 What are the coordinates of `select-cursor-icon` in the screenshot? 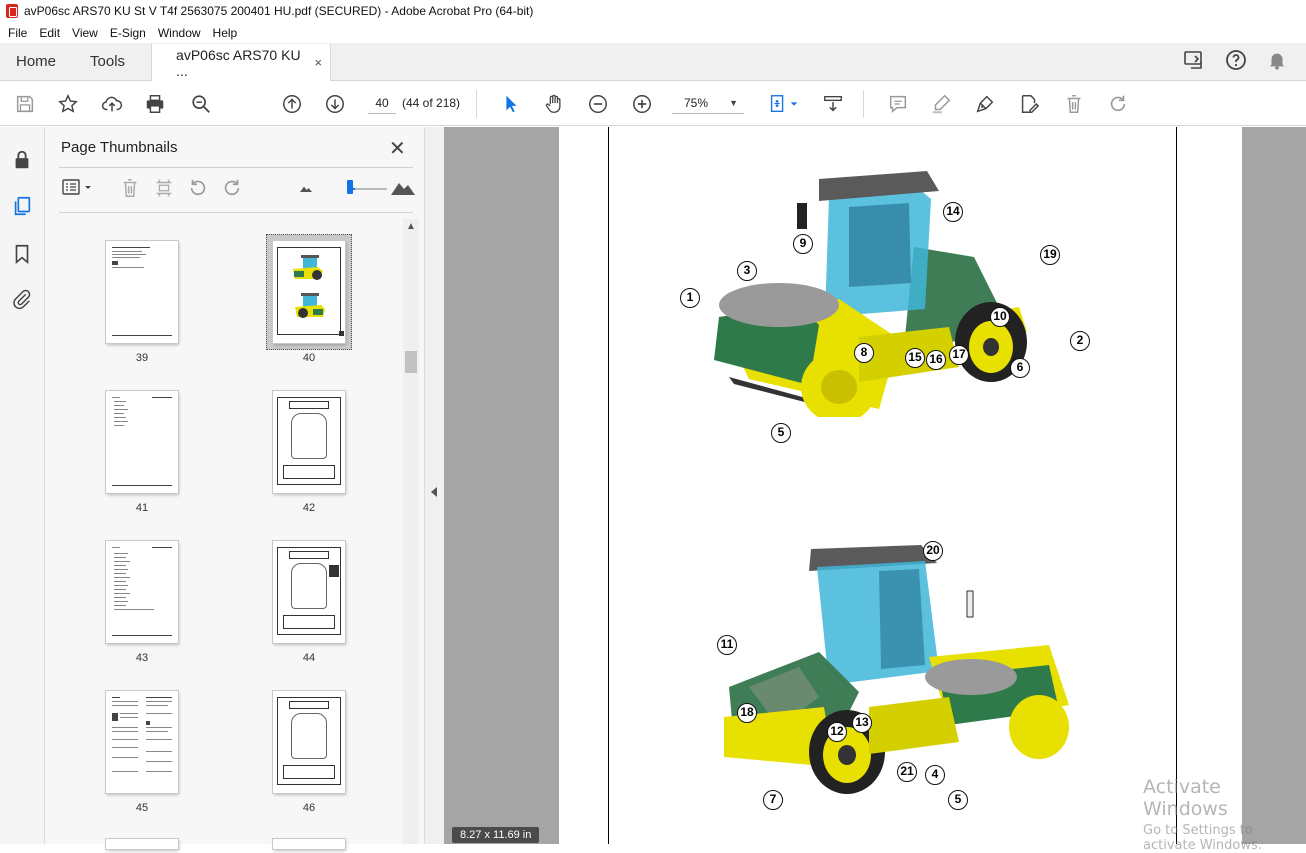 It's located at (511, 104).